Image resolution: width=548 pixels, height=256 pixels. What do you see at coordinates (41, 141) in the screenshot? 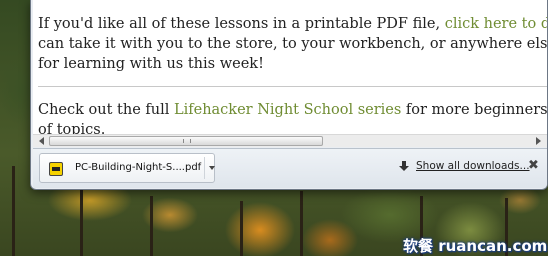
I see `scroll-left-icon` at bounding box center [41, 141].